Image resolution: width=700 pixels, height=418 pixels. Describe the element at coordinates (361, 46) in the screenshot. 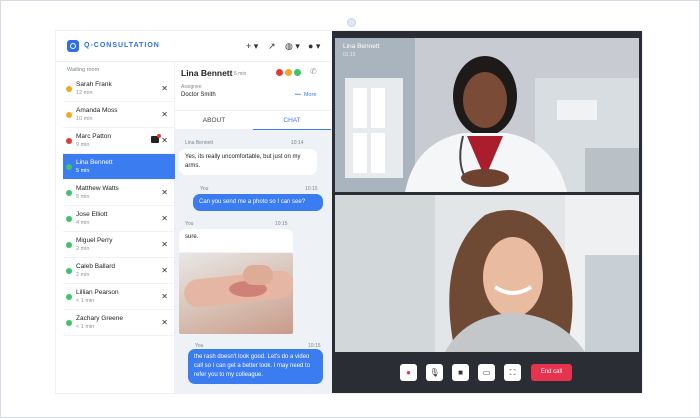

I see `caller-name: Lina Bennett` at that location.